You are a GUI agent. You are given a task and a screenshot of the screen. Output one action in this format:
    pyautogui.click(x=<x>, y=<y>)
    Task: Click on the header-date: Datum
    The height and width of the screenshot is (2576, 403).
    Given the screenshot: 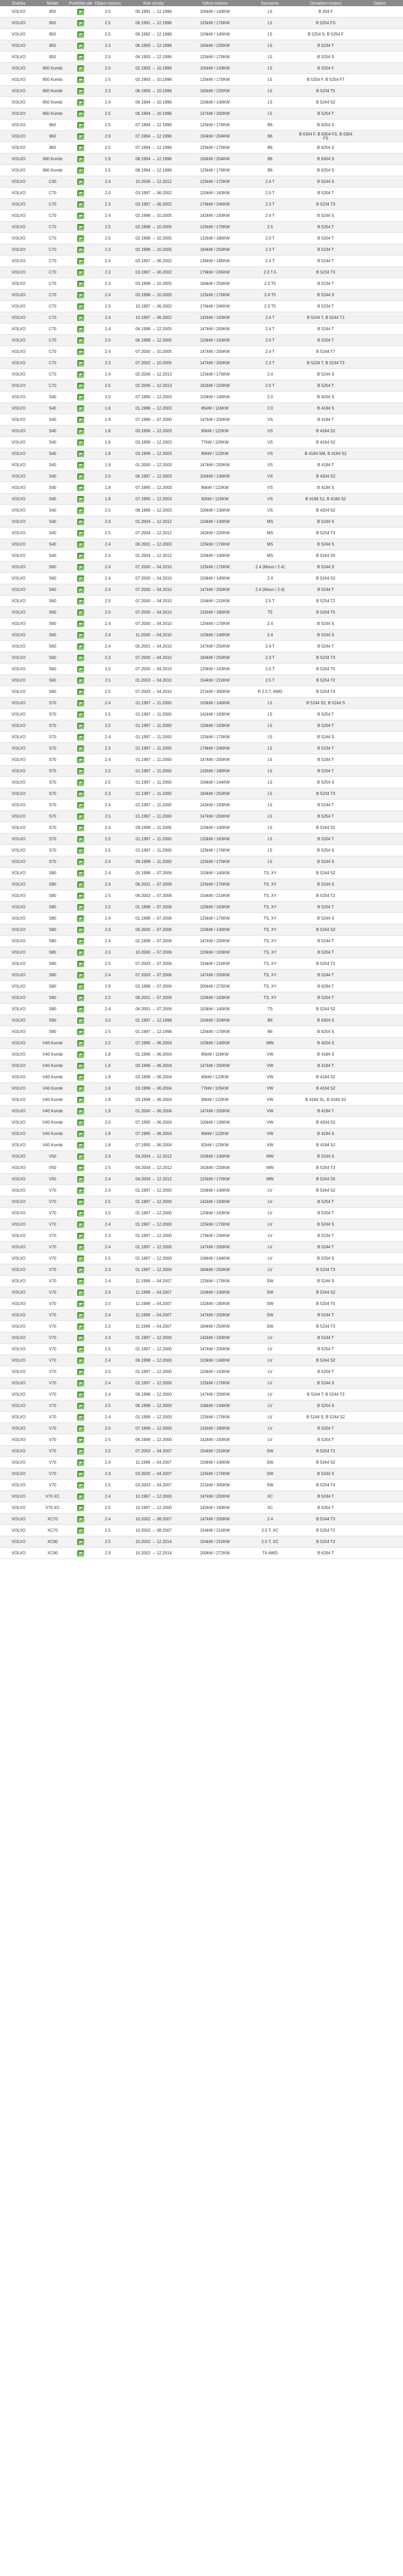 What is the action you would take?
    pyautogui.click(x=380, y=3)
    